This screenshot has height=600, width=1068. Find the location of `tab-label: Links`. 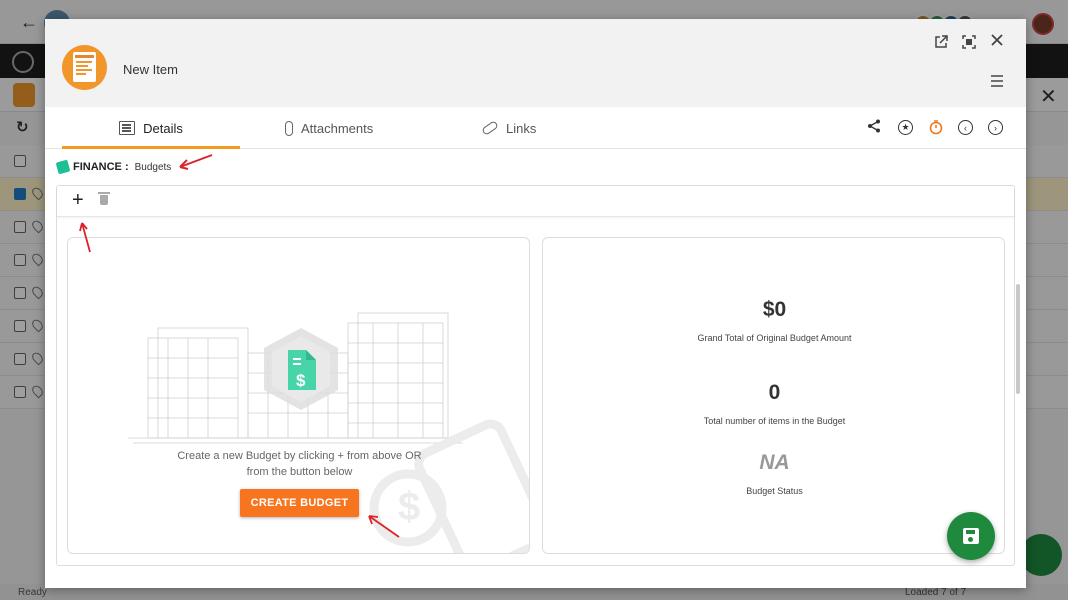

tab-label: Links is located at coordinates (521, 128).